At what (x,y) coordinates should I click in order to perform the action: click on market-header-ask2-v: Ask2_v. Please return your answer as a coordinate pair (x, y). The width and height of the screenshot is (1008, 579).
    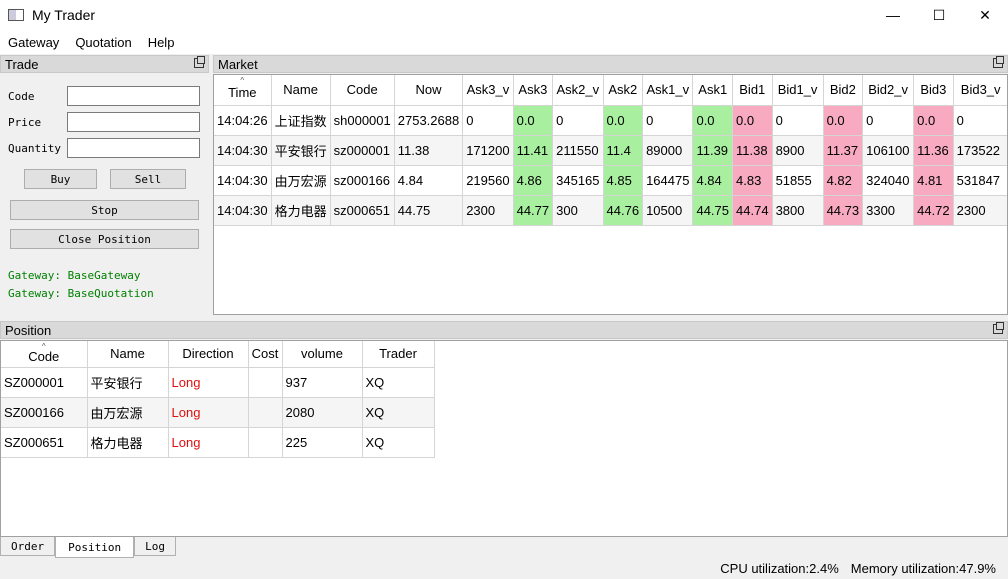
    Looking at the image, I should click on (578, 90).